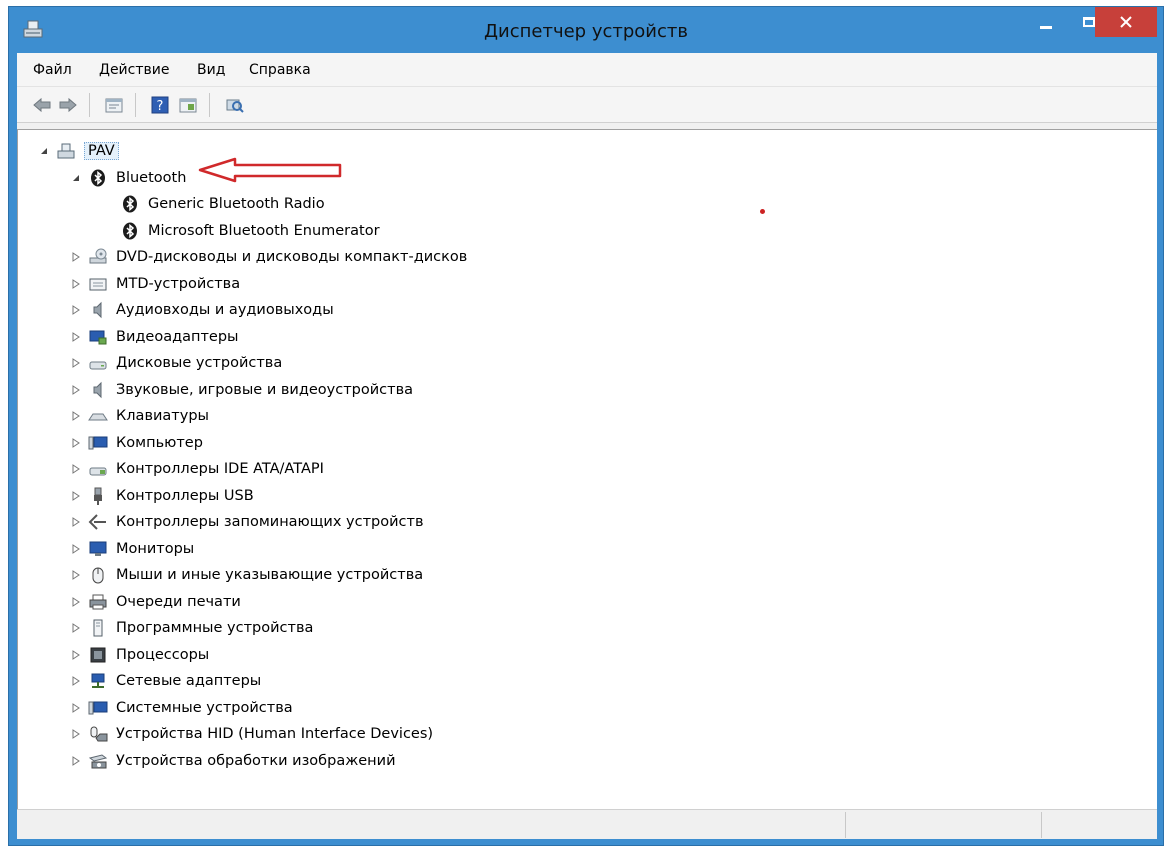 The height and width of the screenshot is (850, 1170). What do you see at coordinates (132, 549) in the screenshot?
I see `tree-node-category: Мониторы` at bounding box center [132, 549].